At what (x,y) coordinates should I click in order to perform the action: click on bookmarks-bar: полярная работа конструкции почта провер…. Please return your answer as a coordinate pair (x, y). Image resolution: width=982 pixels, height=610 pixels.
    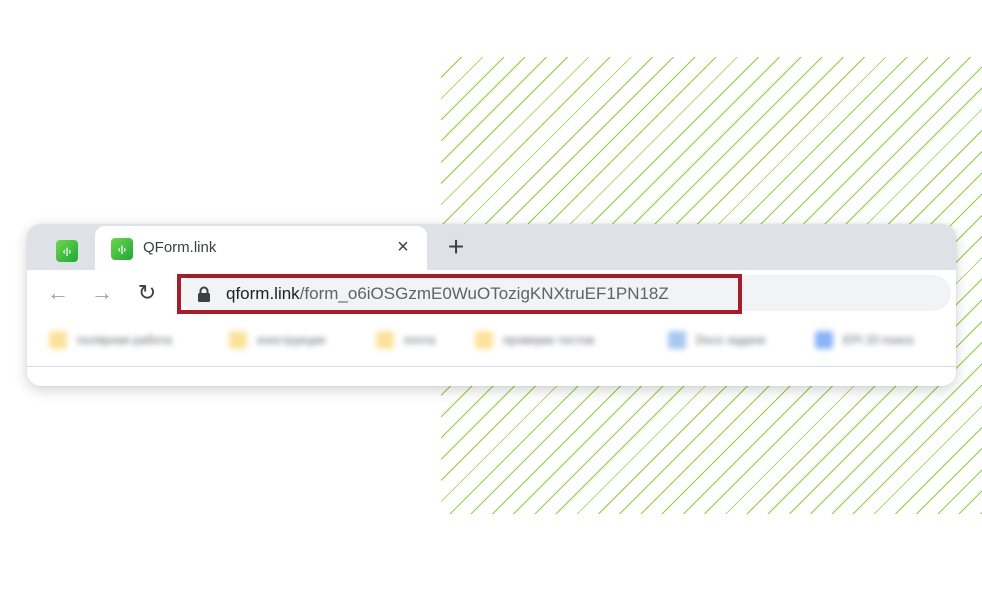
    Looking at the image, I should click on (491, 341).